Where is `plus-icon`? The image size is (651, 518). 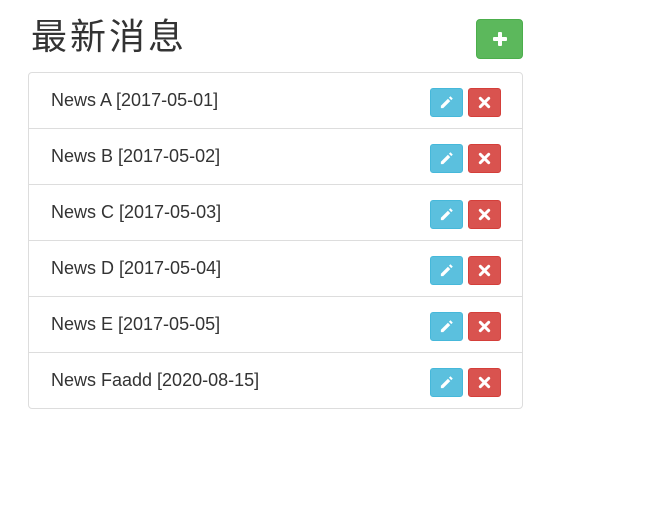 plus-icon is located at coordinates (500, 39).